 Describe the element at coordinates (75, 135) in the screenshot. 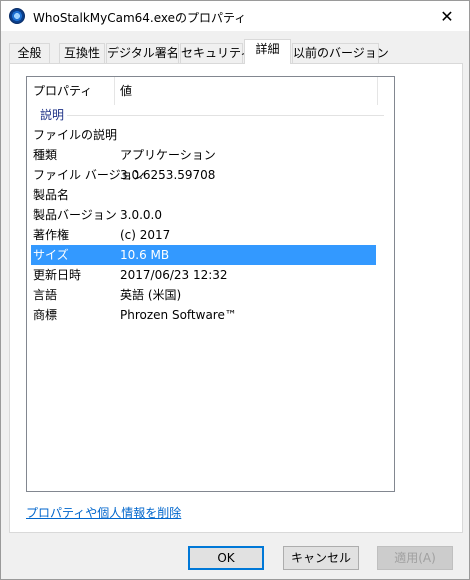

I see `property-name: ファイルの説明` at that location.